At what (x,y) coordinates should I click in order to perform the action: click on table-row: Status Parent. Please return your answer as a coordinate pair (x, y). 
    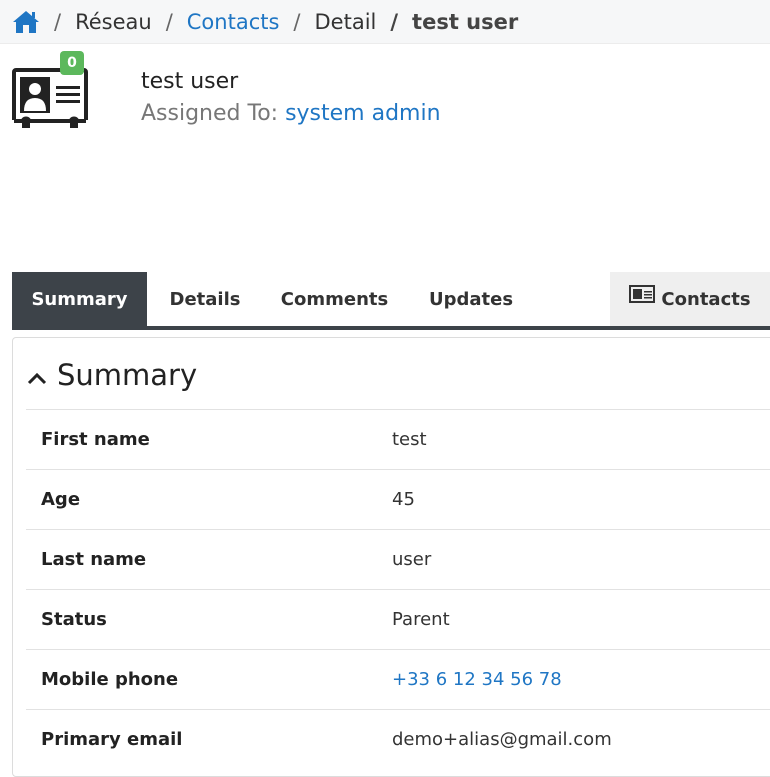
    Looking at the image, I should click on (398, 619).